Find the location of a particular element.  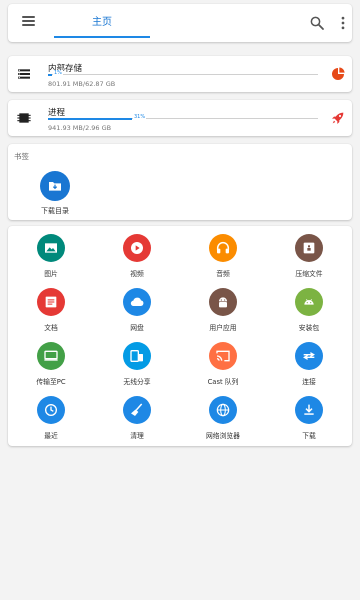

process-progress-bar is located at coordinates (183, 118).